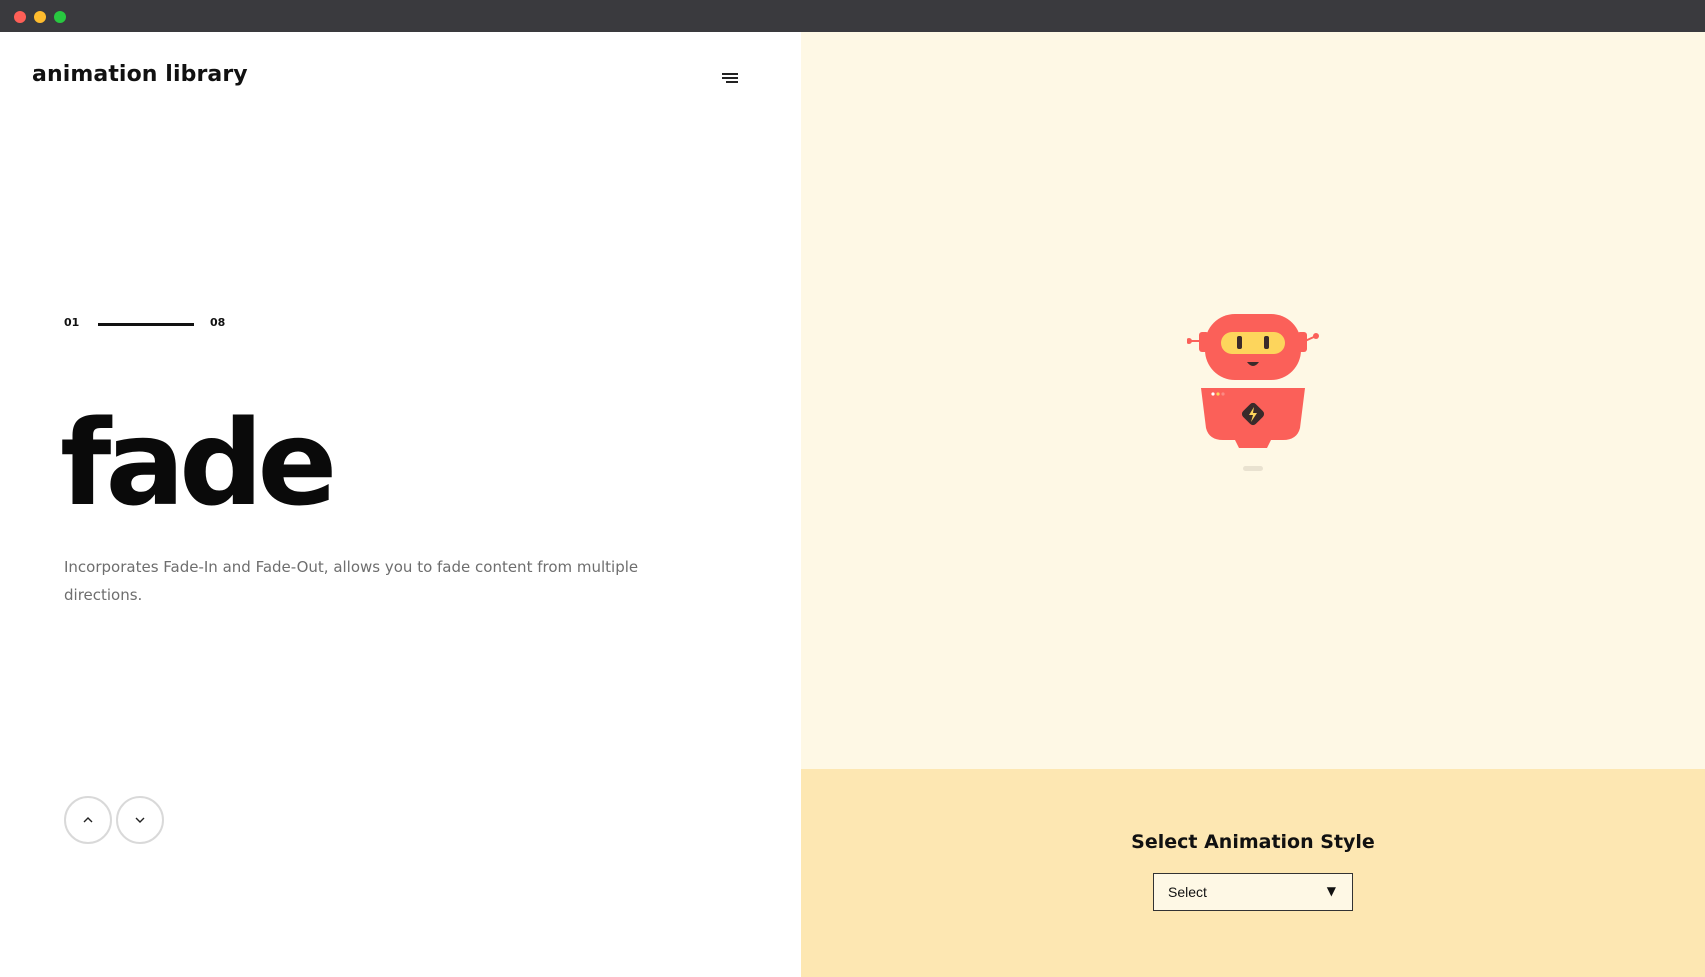  Describe the element at coordinates (729, 78) in the screenshot. I see `menu-button` at that location.